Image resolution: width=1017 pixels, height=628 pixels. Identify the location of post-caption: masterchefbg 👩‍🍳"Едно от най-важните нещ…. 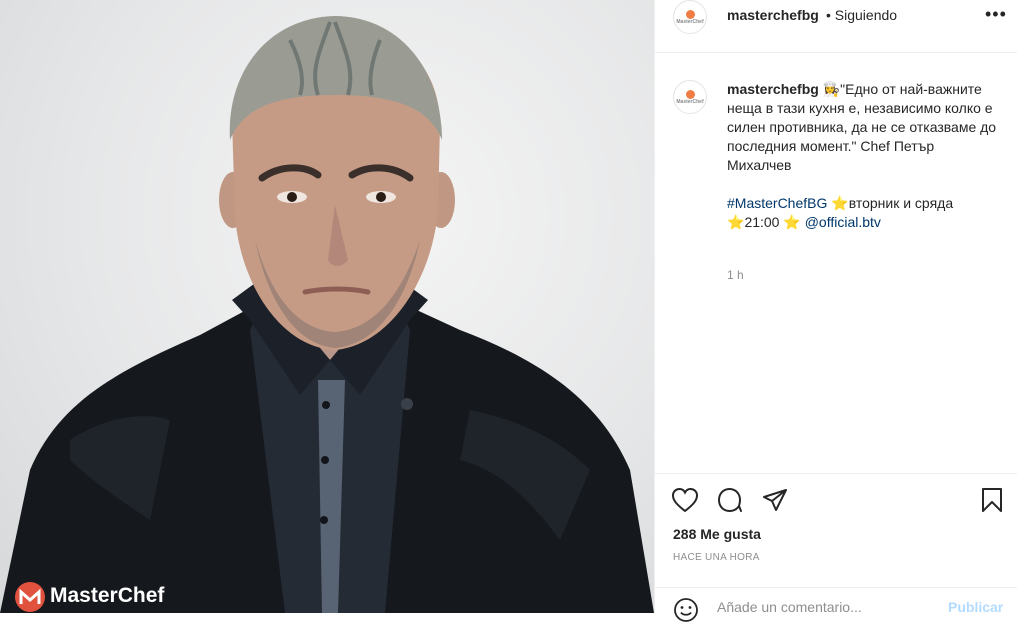
(862, 156).